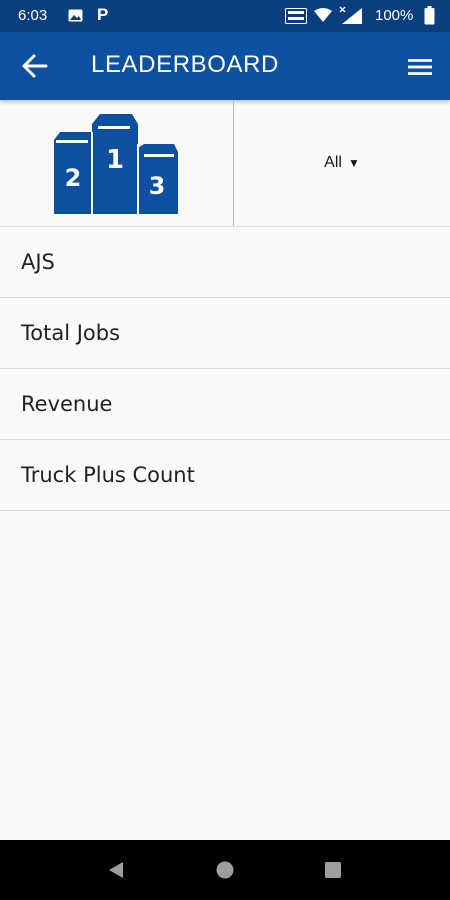 The width and height of the screenshot is (450, 900). Describe the element at coordinates (394, 15) in the screenshot. I see `battery-percent: 100%` at that location.